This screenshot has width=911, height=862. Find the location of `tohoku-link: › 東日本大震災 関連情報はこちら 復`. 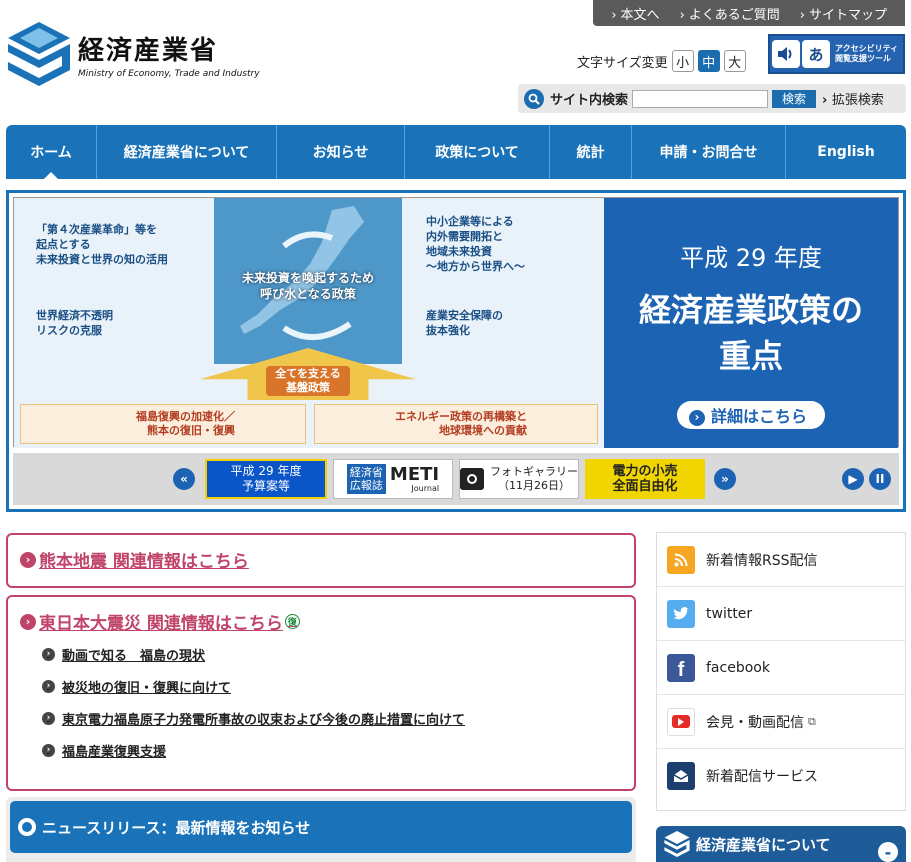

tohoku-link: › 東日本大震災 関連情報はこちら 復 is located at coordinates (327, 621).